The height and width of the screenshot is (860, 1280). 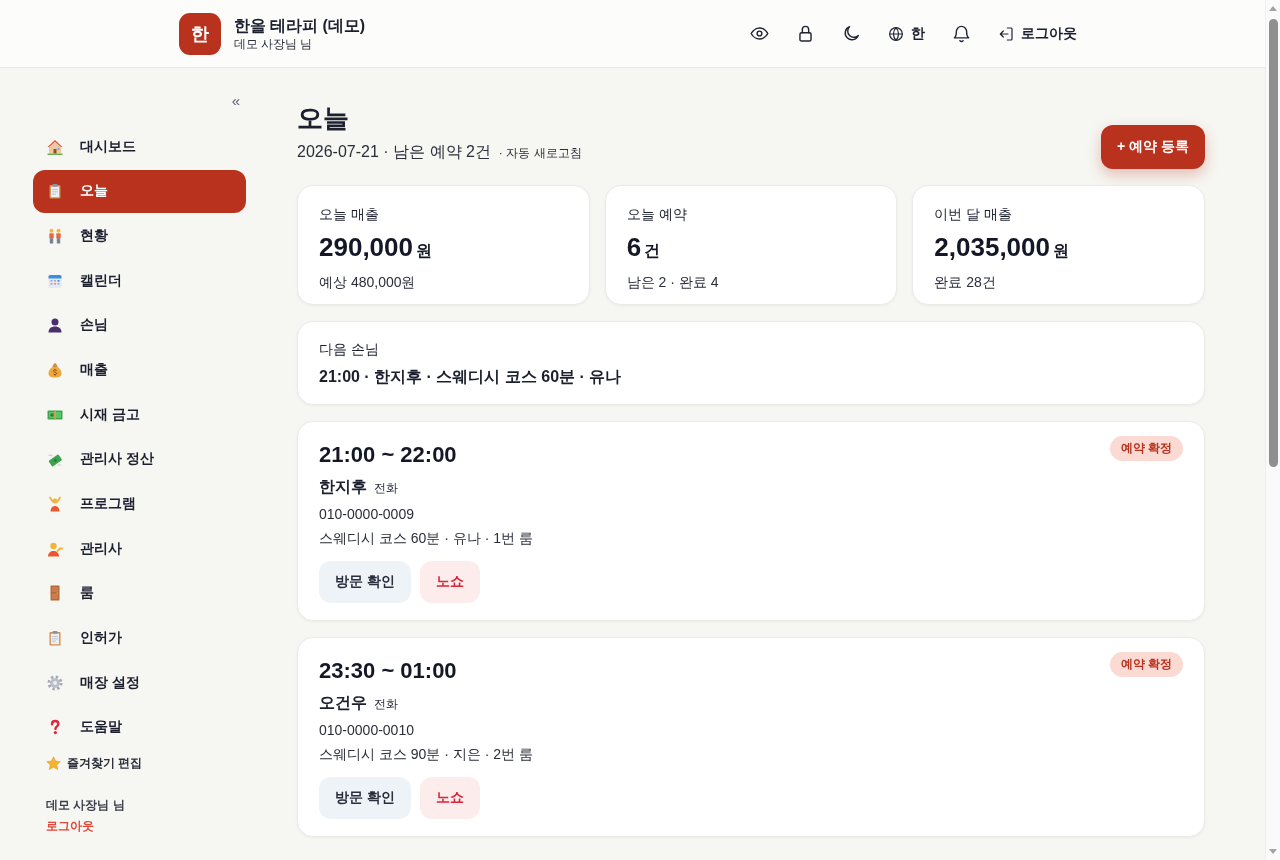 What do you see at coordinates (1153, 147) in the screenshot?
I see `add-booking-button: + 예약 등록` at bounding box center [1153, 147].